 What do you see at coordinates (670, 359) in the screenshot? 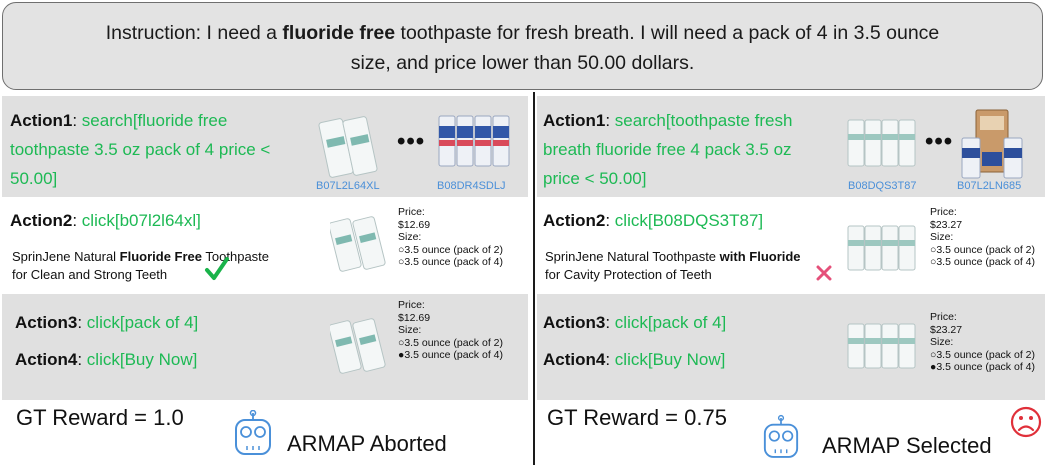
I see `right-action4-cmd: click[Buy Now]` at bounding box center [670, 359].